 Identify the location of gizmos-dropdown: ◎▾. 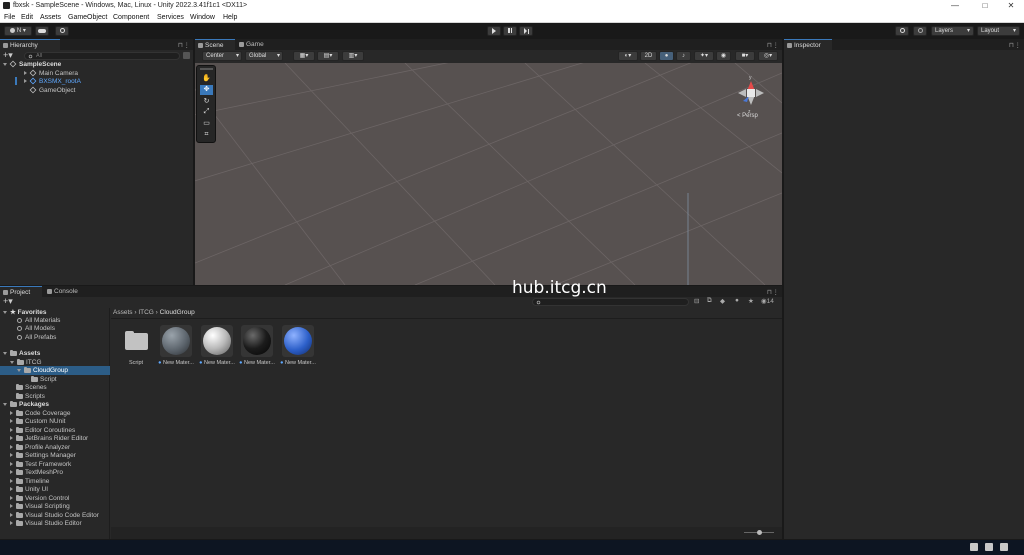
(768, 56).